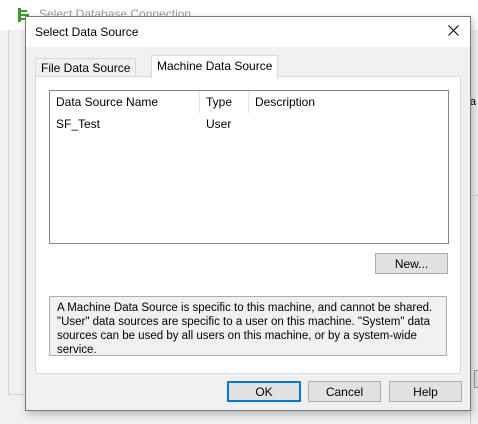 The height and width of the screenshot is (424, 478). What do you see at coordinates (215, 66) in the screenshot?
I see `tab-machine-data-source: Machine Data Source` at bounding box center [215, 66].